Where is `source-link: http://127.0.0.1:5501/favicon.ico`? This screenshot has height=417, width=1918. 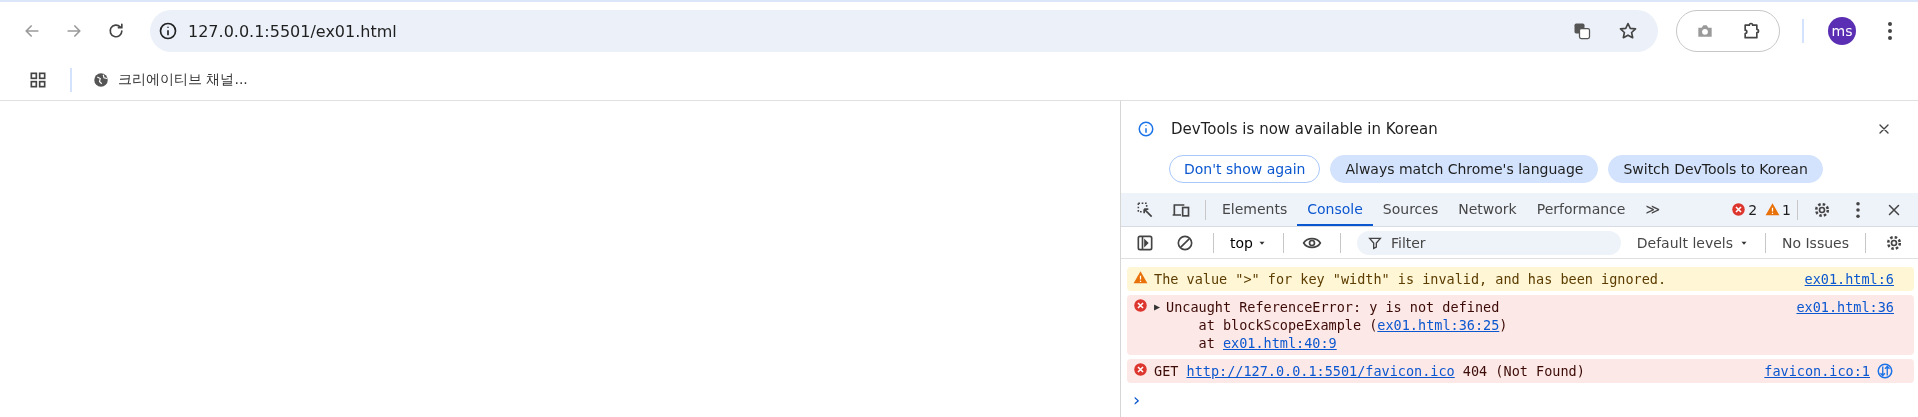 source-link: http://127.0.0.1:5501/favicon.ico is located at coordinates (1320, 371).